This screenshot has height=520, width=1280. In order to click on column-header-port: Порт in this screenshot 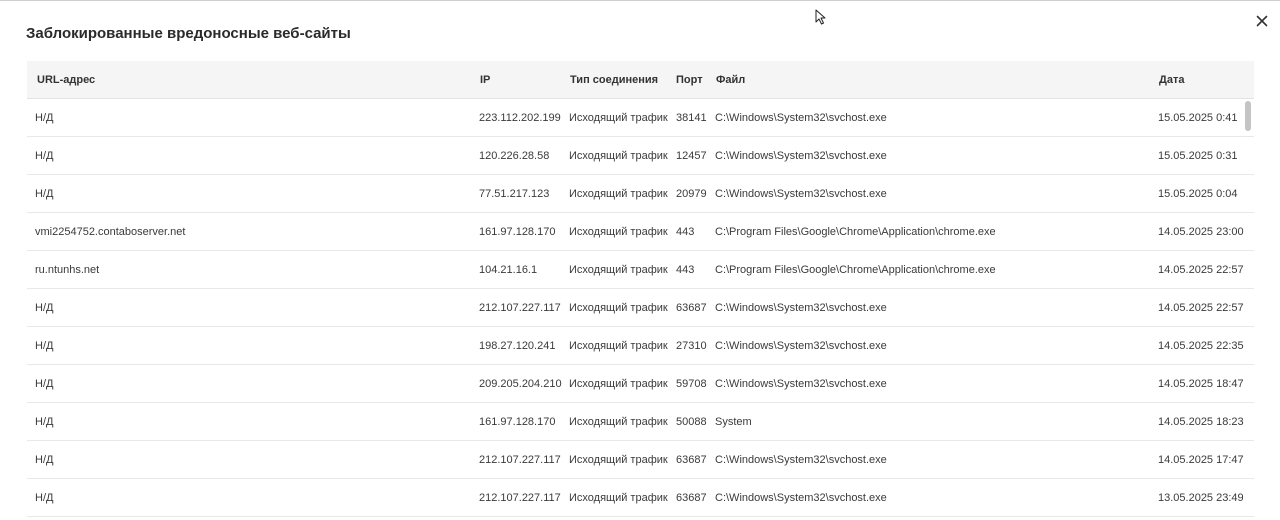, I will do `click(689, 80)`.